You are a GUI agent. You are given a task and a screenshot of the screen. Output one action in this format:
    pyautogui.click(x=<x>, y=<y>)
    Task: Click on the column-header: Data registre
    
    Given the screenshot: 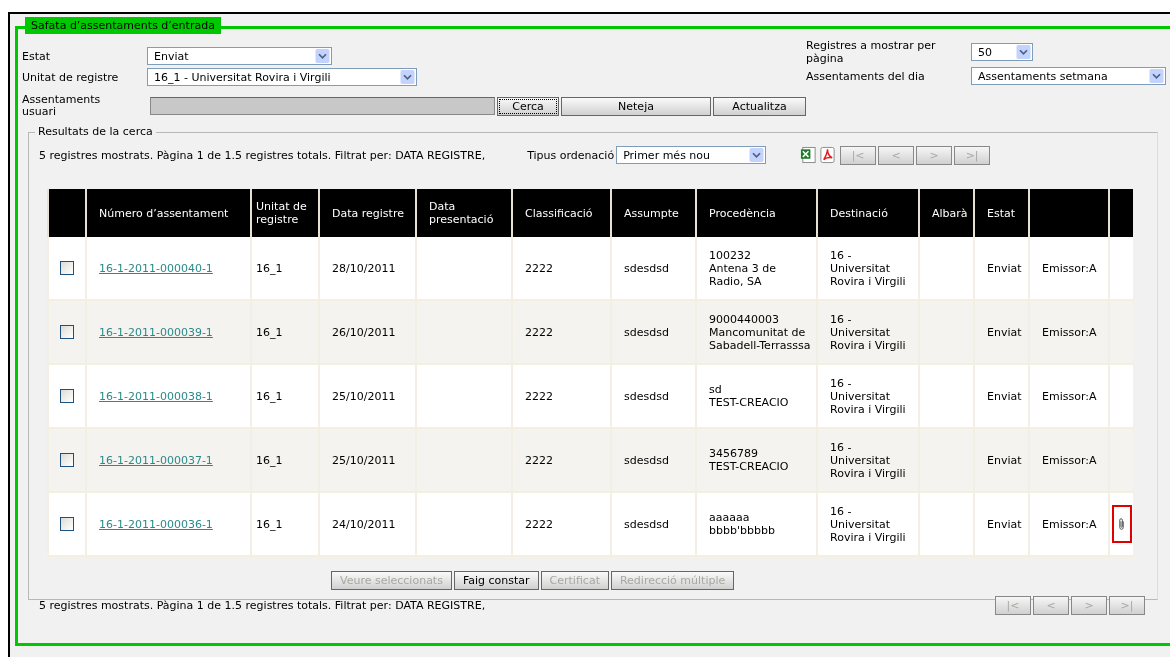 What is the action you would take?
    pyautogui.click(x=367, y=213)
    